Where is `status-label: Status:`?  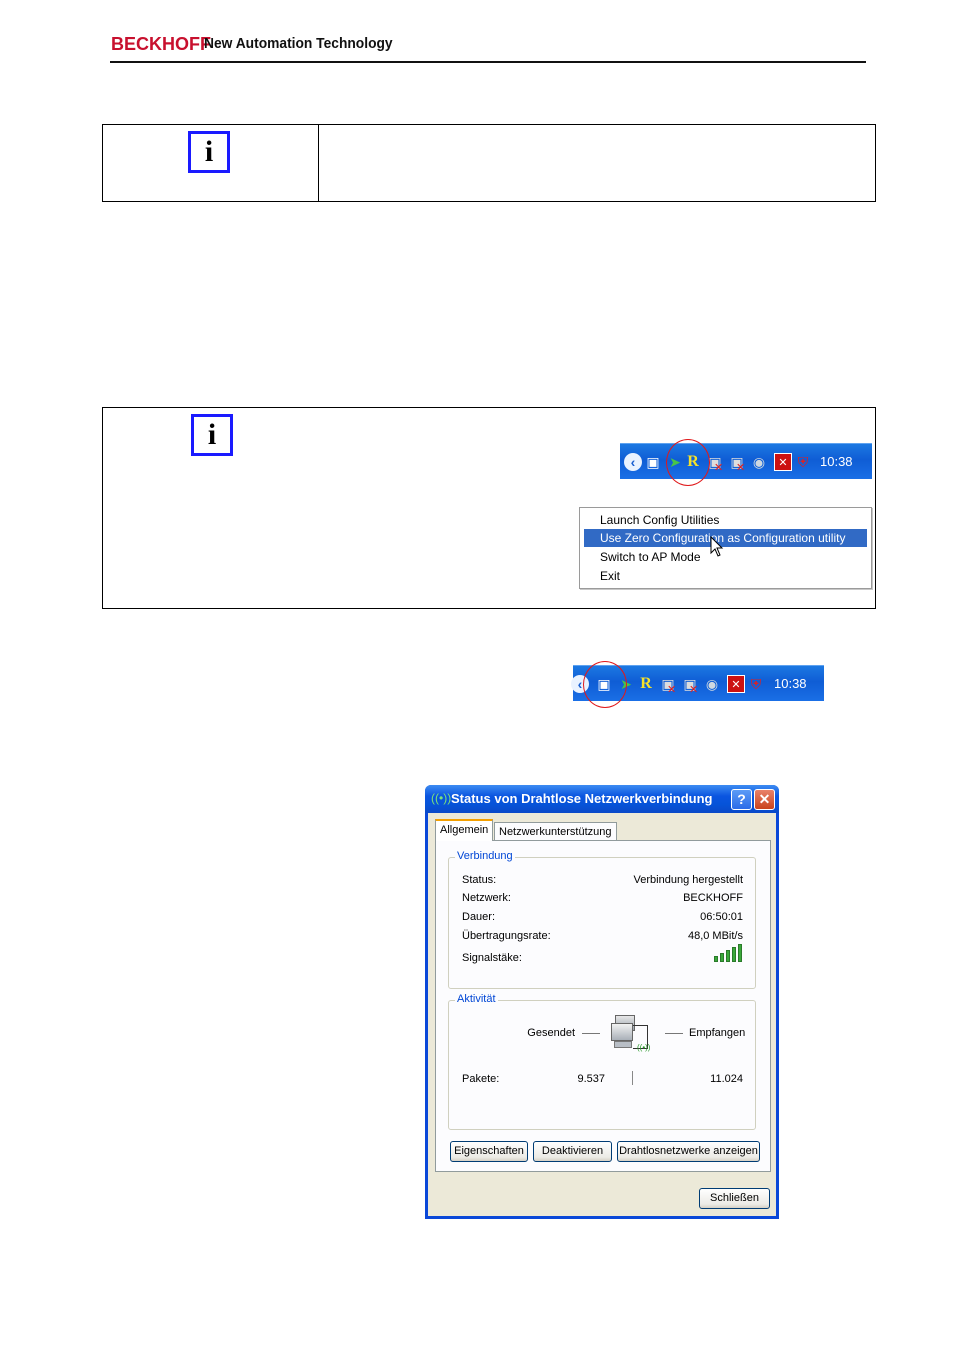
status-label: Status: is located at coordinates (479, 880).